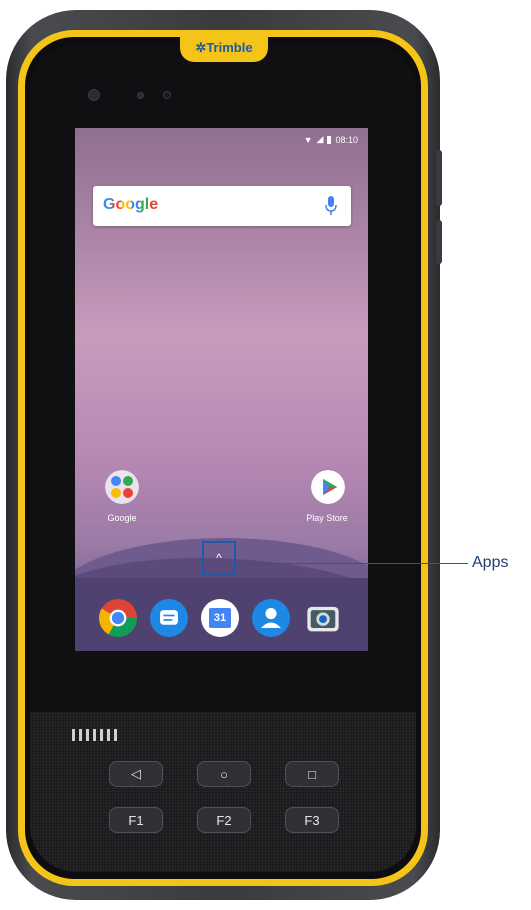 The image size is (531, 910). What do you see at coordinates (94, 95) in the screenshot?
I see `front-camera-icon` at bounding box center [94, 95].